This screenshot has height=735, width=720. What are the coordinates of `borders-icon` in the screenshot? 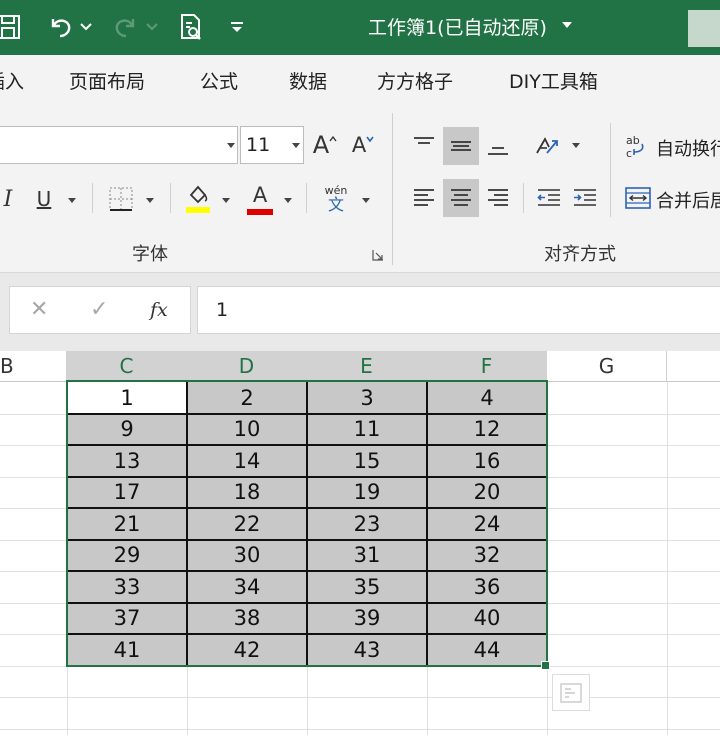 It's located at (121, 199).